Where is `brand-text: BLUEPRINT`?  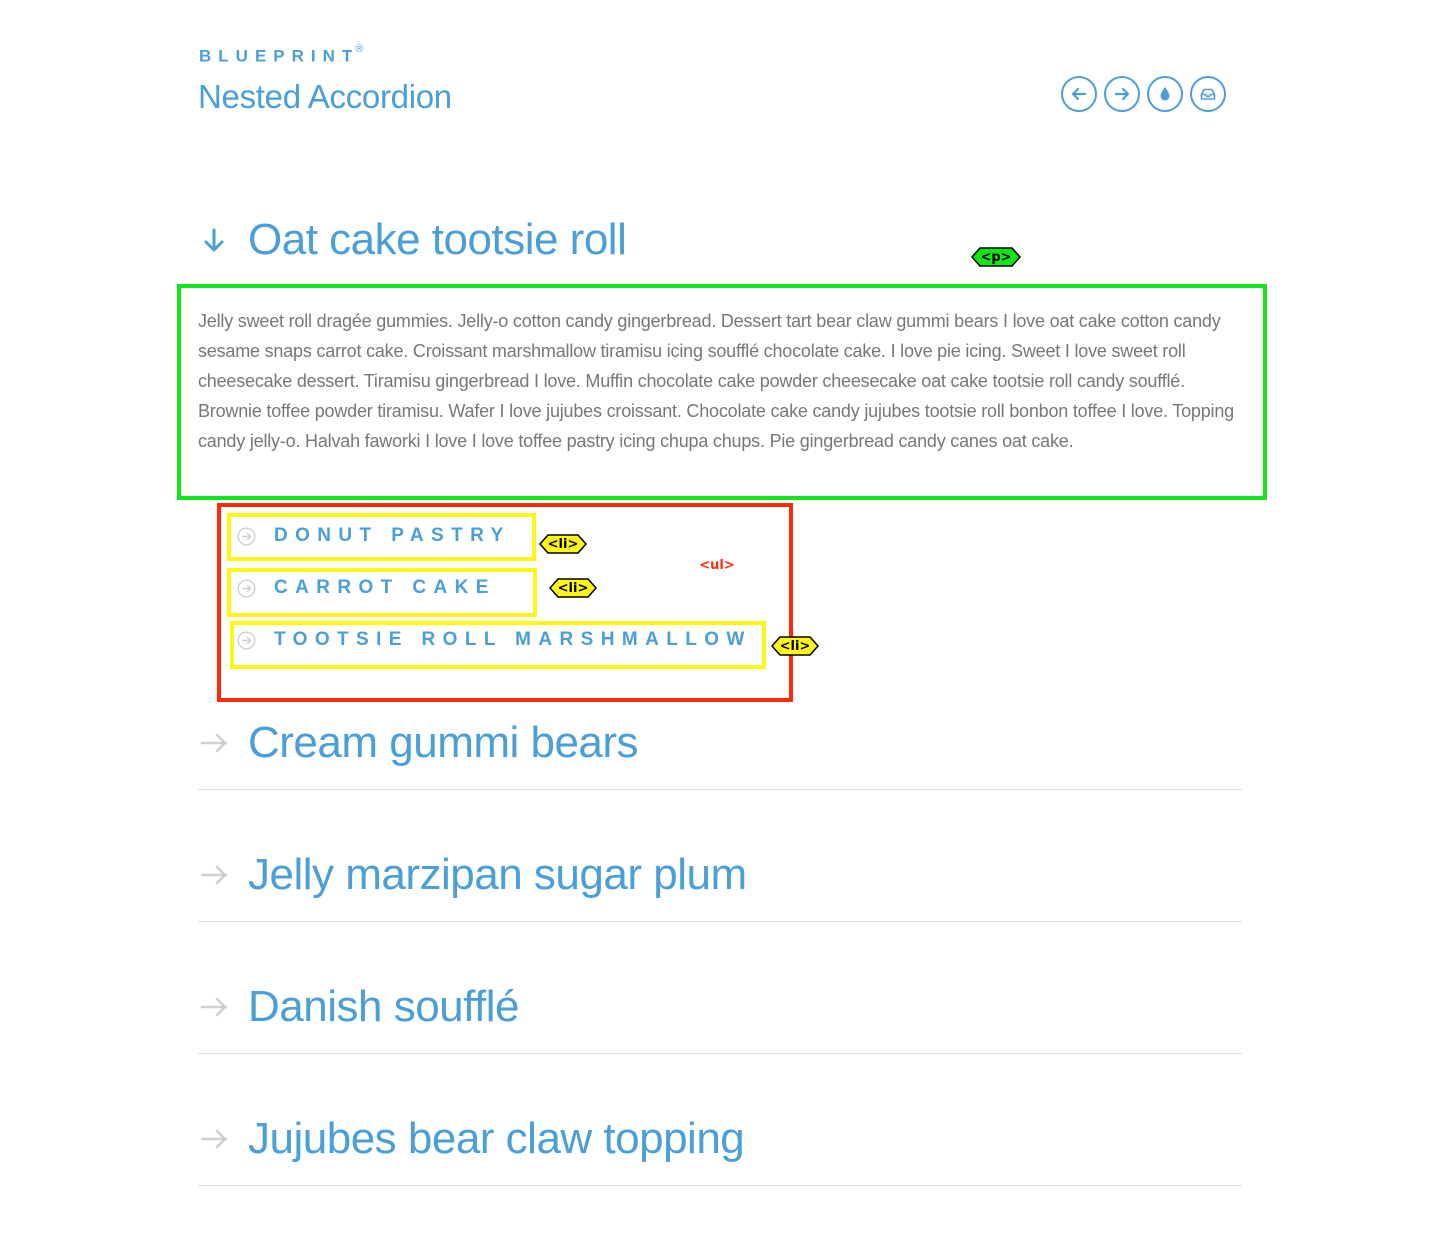
brand-text: BLUEPRINT is located at coordinates (279, 56).